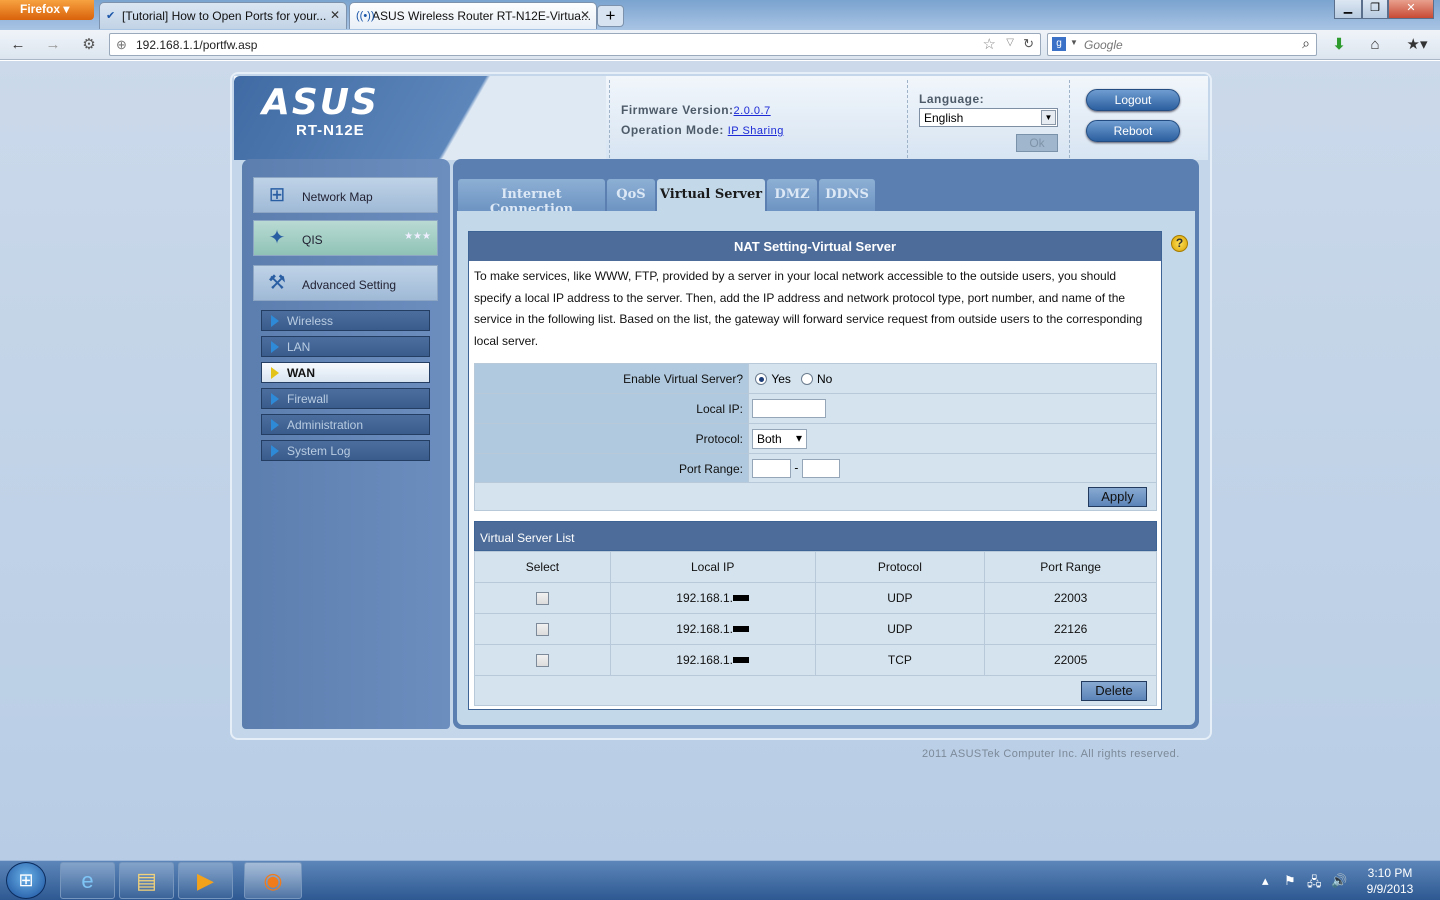  Describe the element at coordinates (87, 880) in the screenshot. I see `internet-explorer-icon: e` at that location.